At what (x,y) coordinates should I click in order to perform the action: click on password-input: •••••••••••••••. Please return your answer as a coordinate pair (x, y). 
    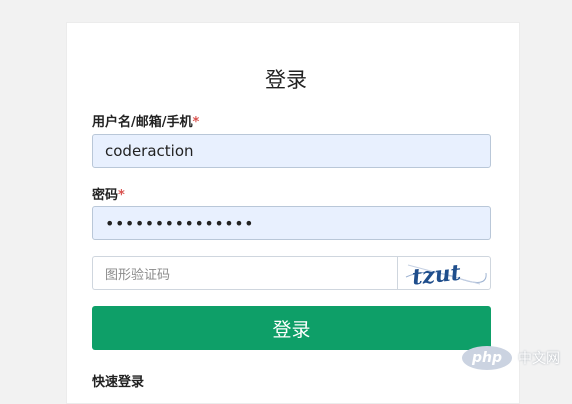
    Looking at the image, I should click on (291, 223).